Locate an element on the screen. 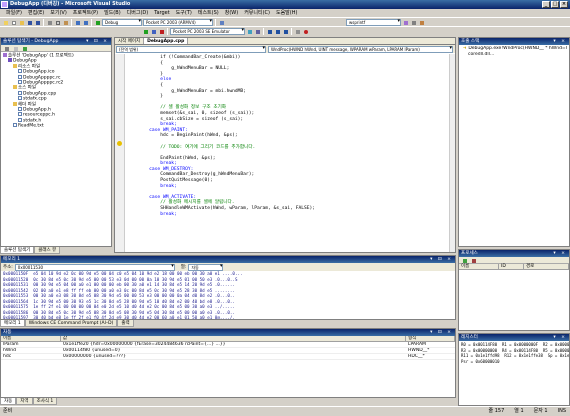 This screenshot has width=570, height=416. solution-explorer-icon is located at coordinates (405, 22).